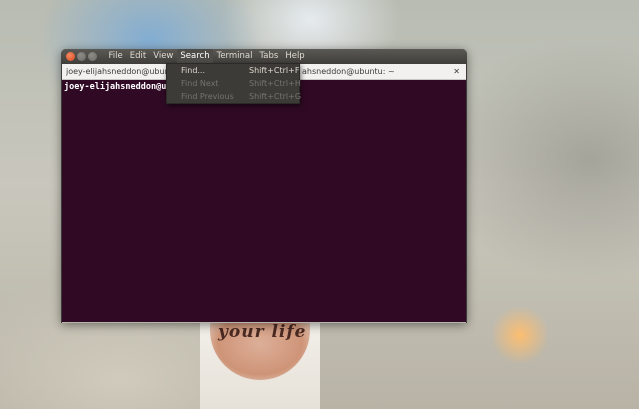 The image size is (639, 409). What do you see at coordinates (207, 96) in the screenshot?
I see `menu-item-label: Find Previous` at bounding box center [207, 96].